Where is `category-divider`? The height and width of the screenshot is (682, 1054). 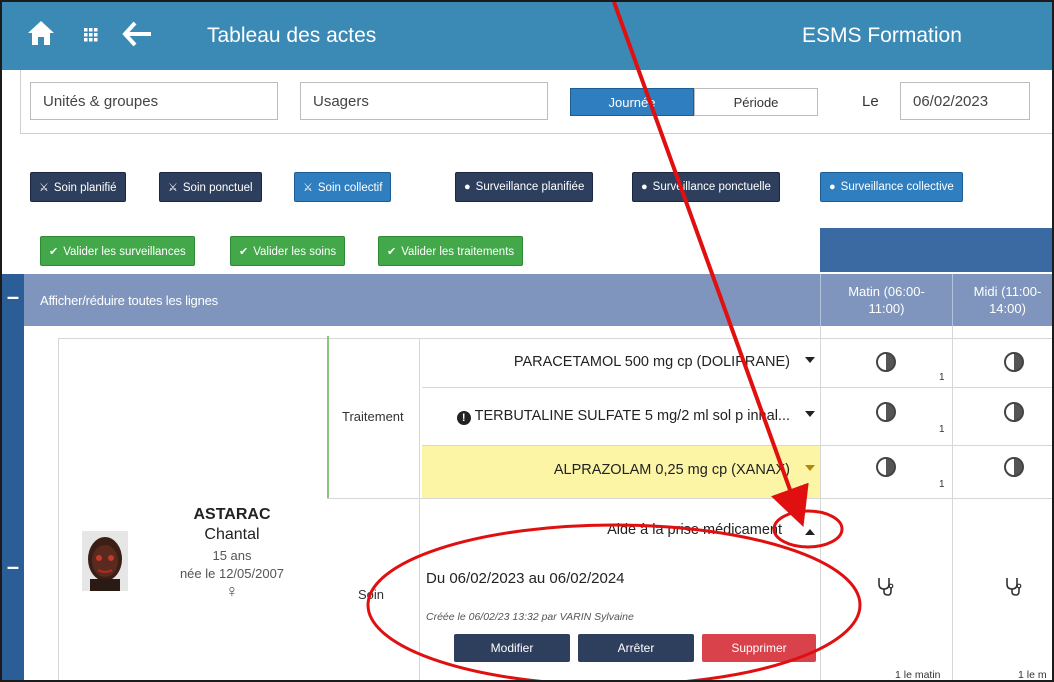 category-divider is located at coordinates (328, 417).